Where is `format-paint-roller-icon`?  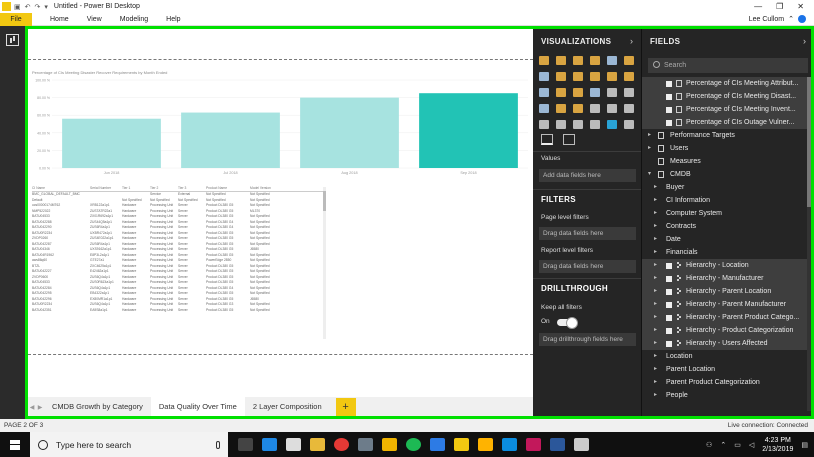 format-paint-roller-icon is located at coordinates (569, 139).